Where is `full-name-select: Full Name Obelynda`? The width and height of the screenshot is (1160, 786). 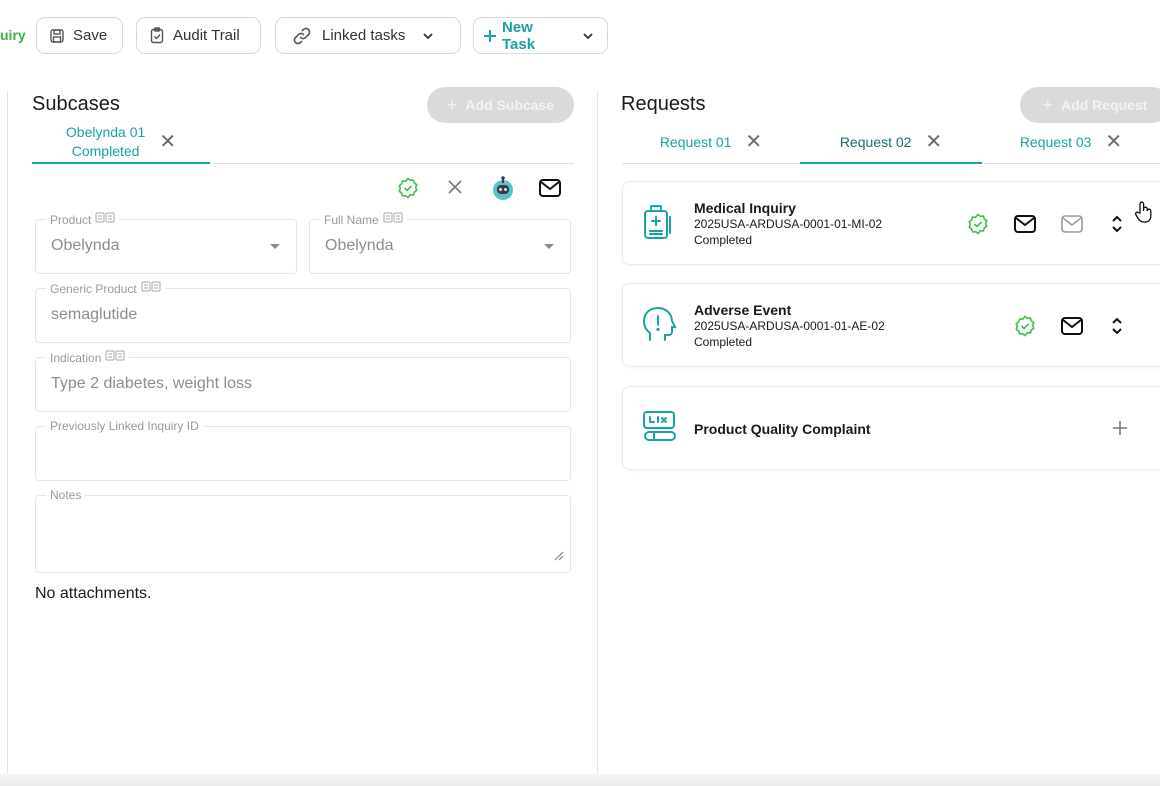
full-name-select: Full Name Obelynda is located at coordinates (440, 243).